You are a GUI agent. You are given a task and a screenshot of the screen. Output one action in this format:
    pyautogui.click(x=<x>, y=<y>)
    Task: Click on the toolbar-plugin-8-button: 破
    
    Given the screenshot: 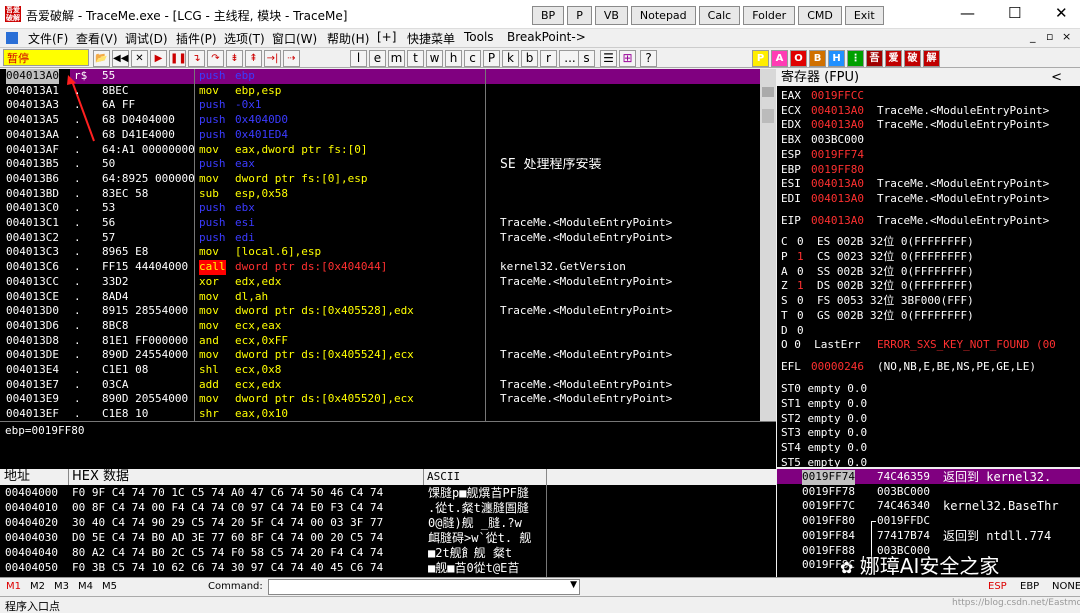 What is the action you would take?
    pyautogui.click(x=912, y=58)
    